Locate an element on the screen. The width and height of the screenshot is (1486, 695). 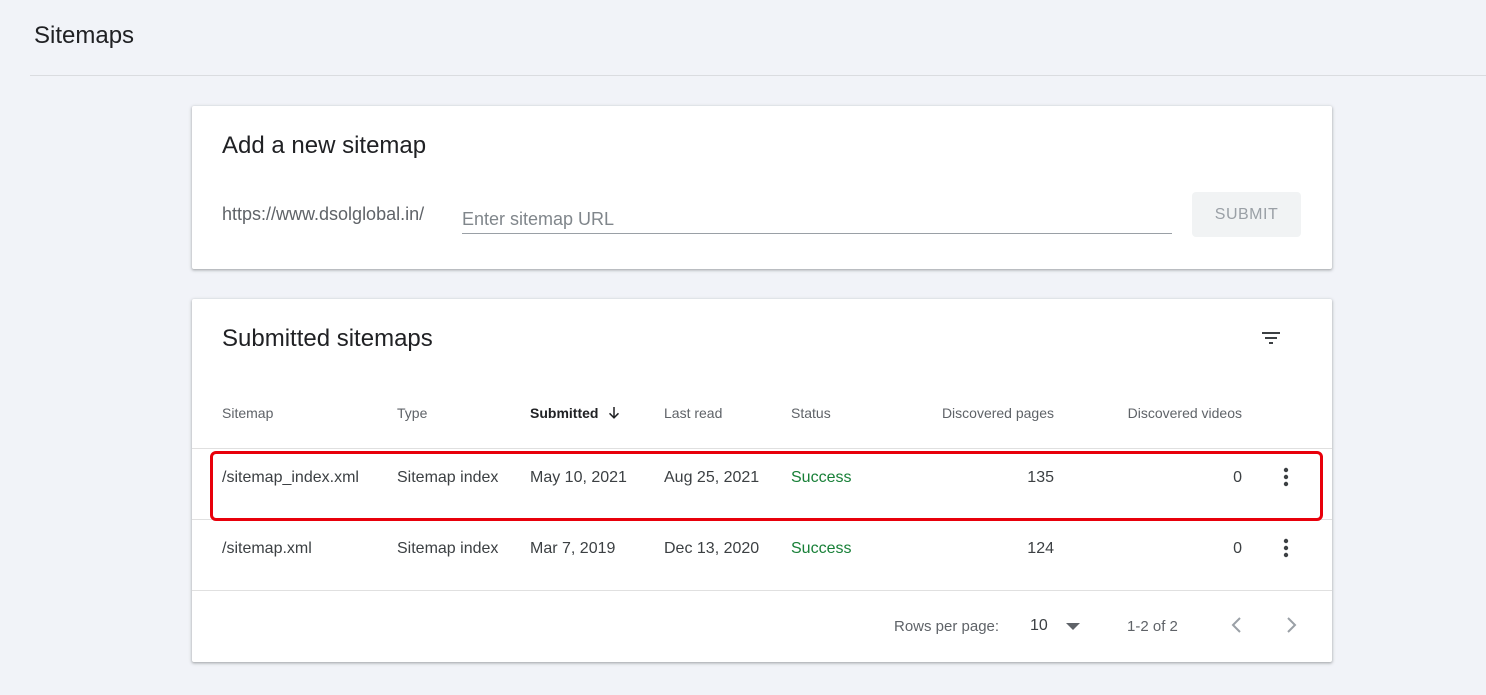
row-sitemap-path: /sitemap.xml is located at coordinates (267, 548).